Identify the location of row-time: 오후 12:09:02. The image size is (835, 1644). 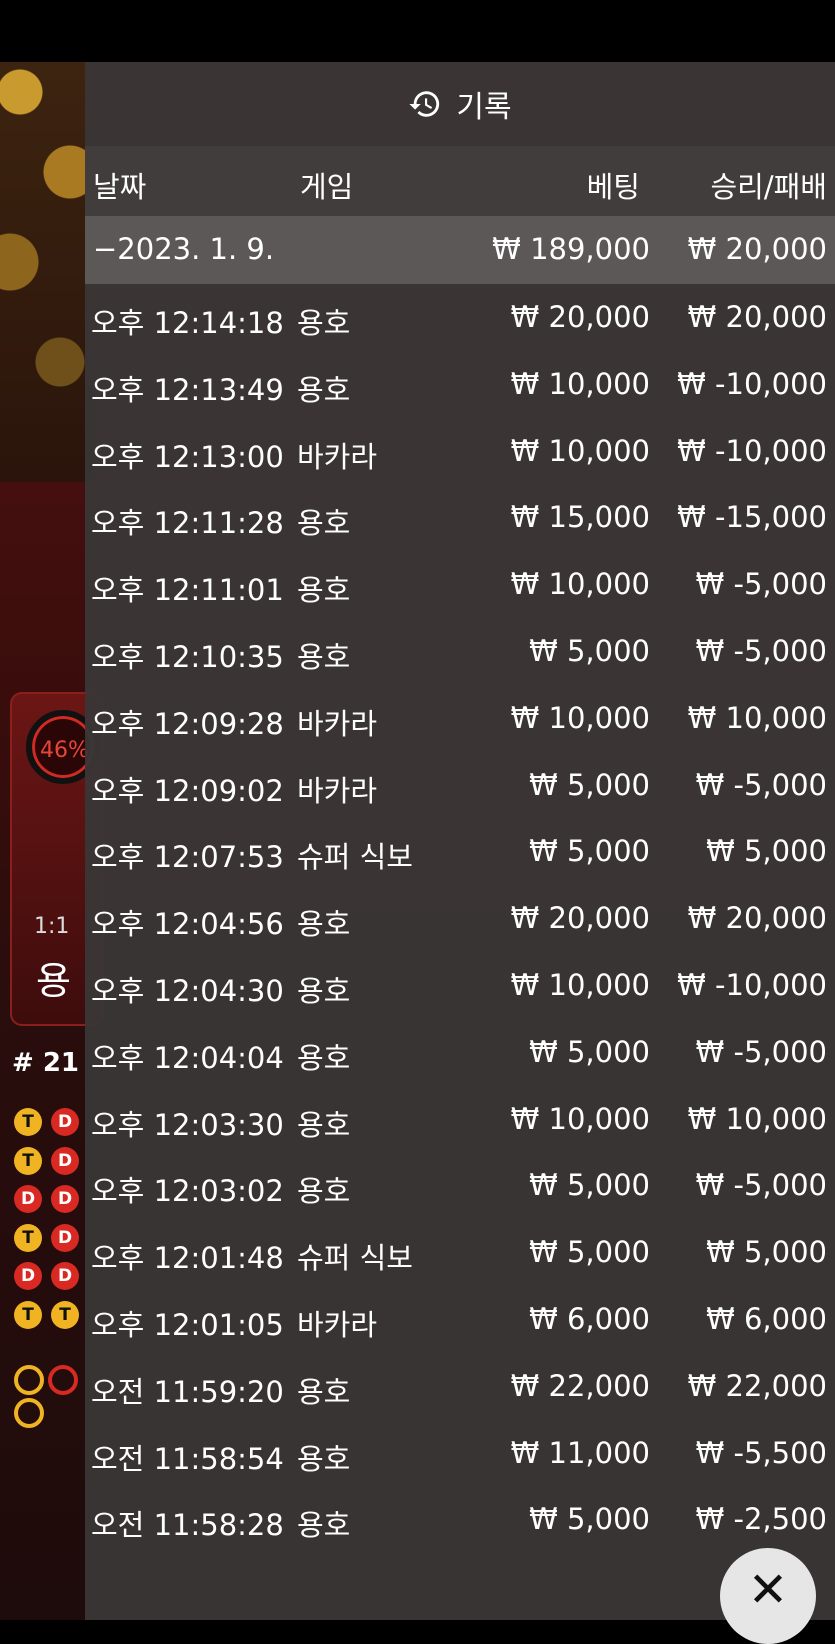
(187, 790).